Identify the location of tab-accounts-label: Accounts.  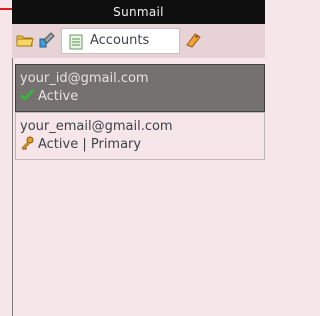
(120, 40).